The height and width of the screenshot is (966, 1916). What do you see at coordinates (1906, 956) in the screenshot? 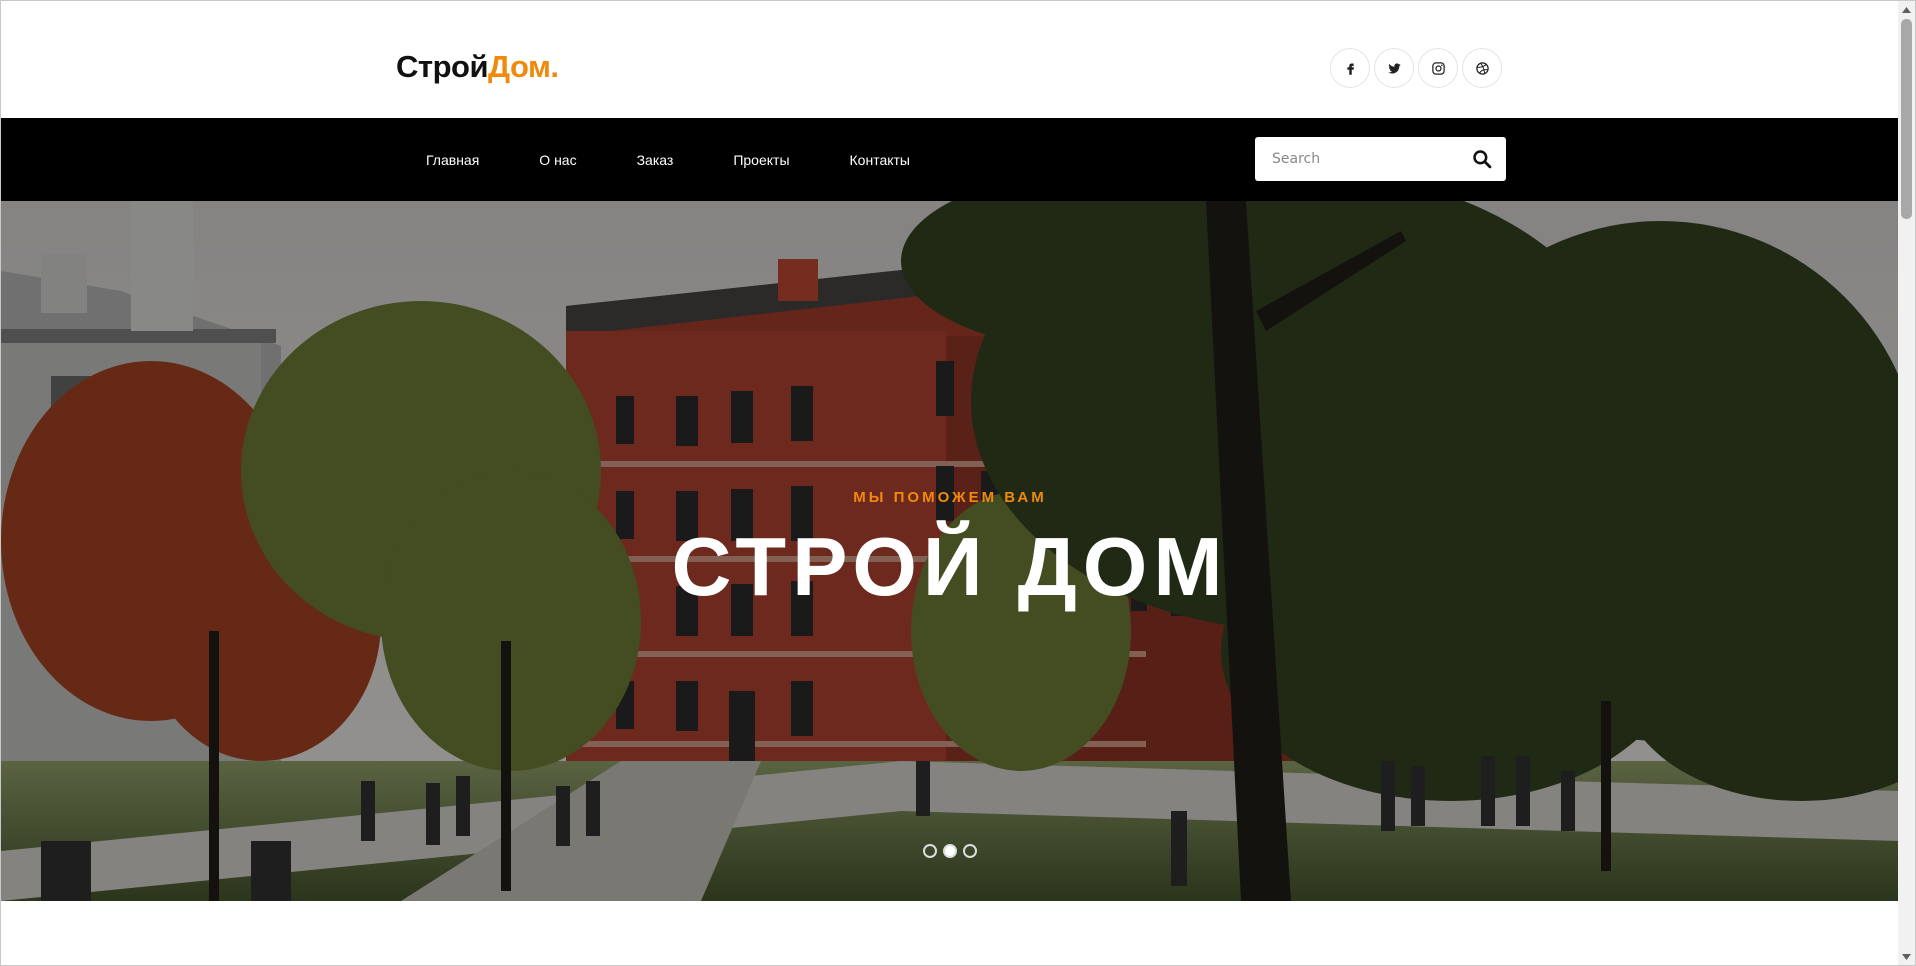
I see `scroll-down-arrow-icon` at bounding box center [1906, 956].